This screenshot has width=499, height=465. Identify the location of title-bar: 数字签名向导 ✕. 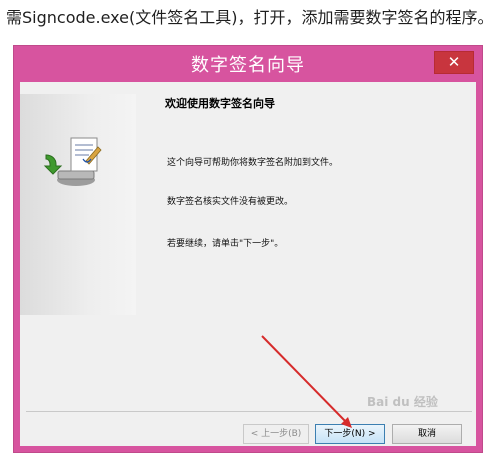
(248, 62).